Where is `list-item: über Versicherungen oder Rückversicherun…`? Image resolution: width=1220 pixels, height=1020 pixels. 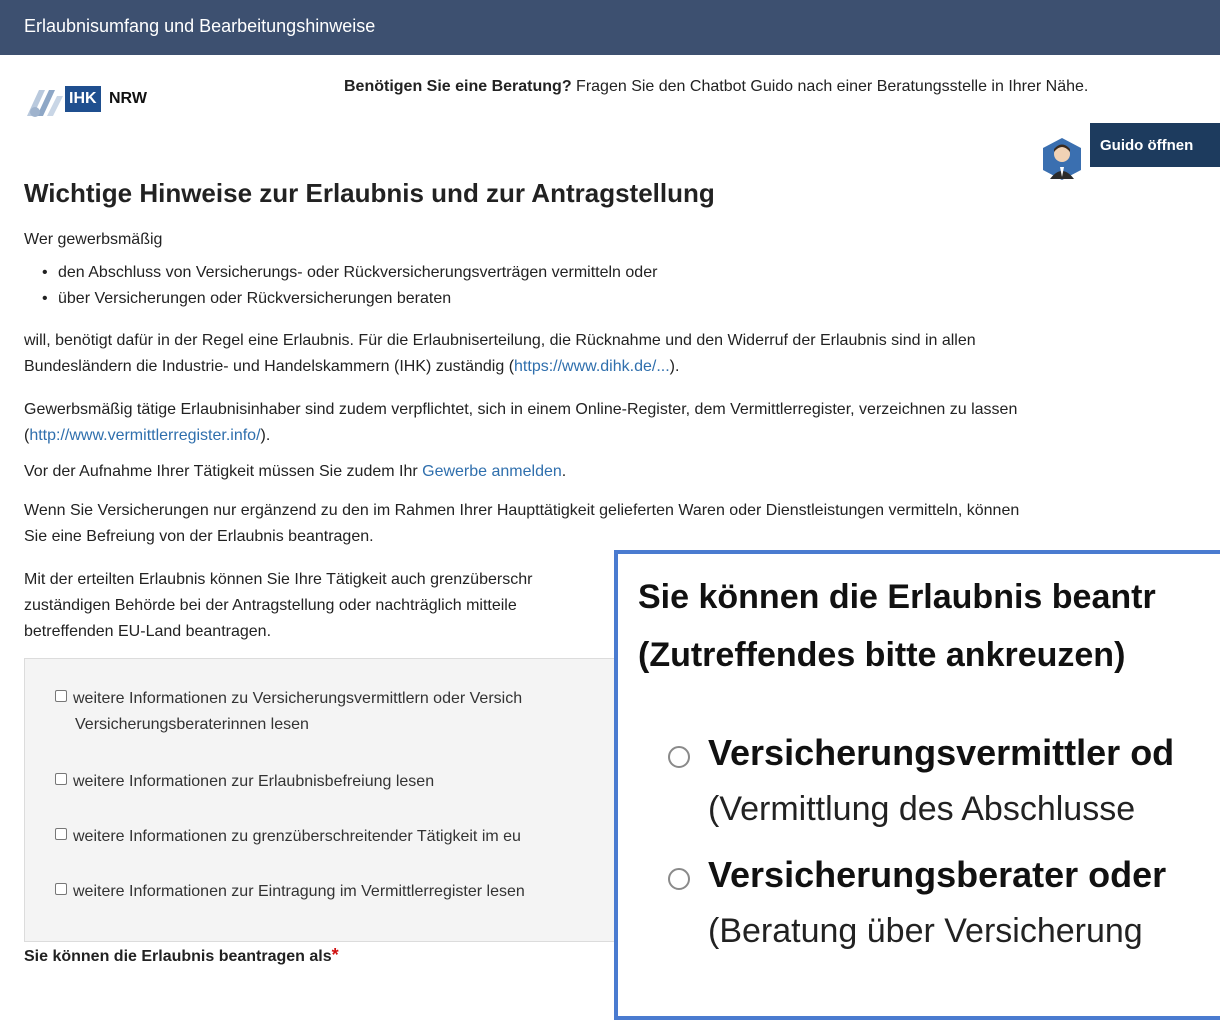 list-item: über Versicherungen oder Rückversicherun… is located at coordinates (348, 299).